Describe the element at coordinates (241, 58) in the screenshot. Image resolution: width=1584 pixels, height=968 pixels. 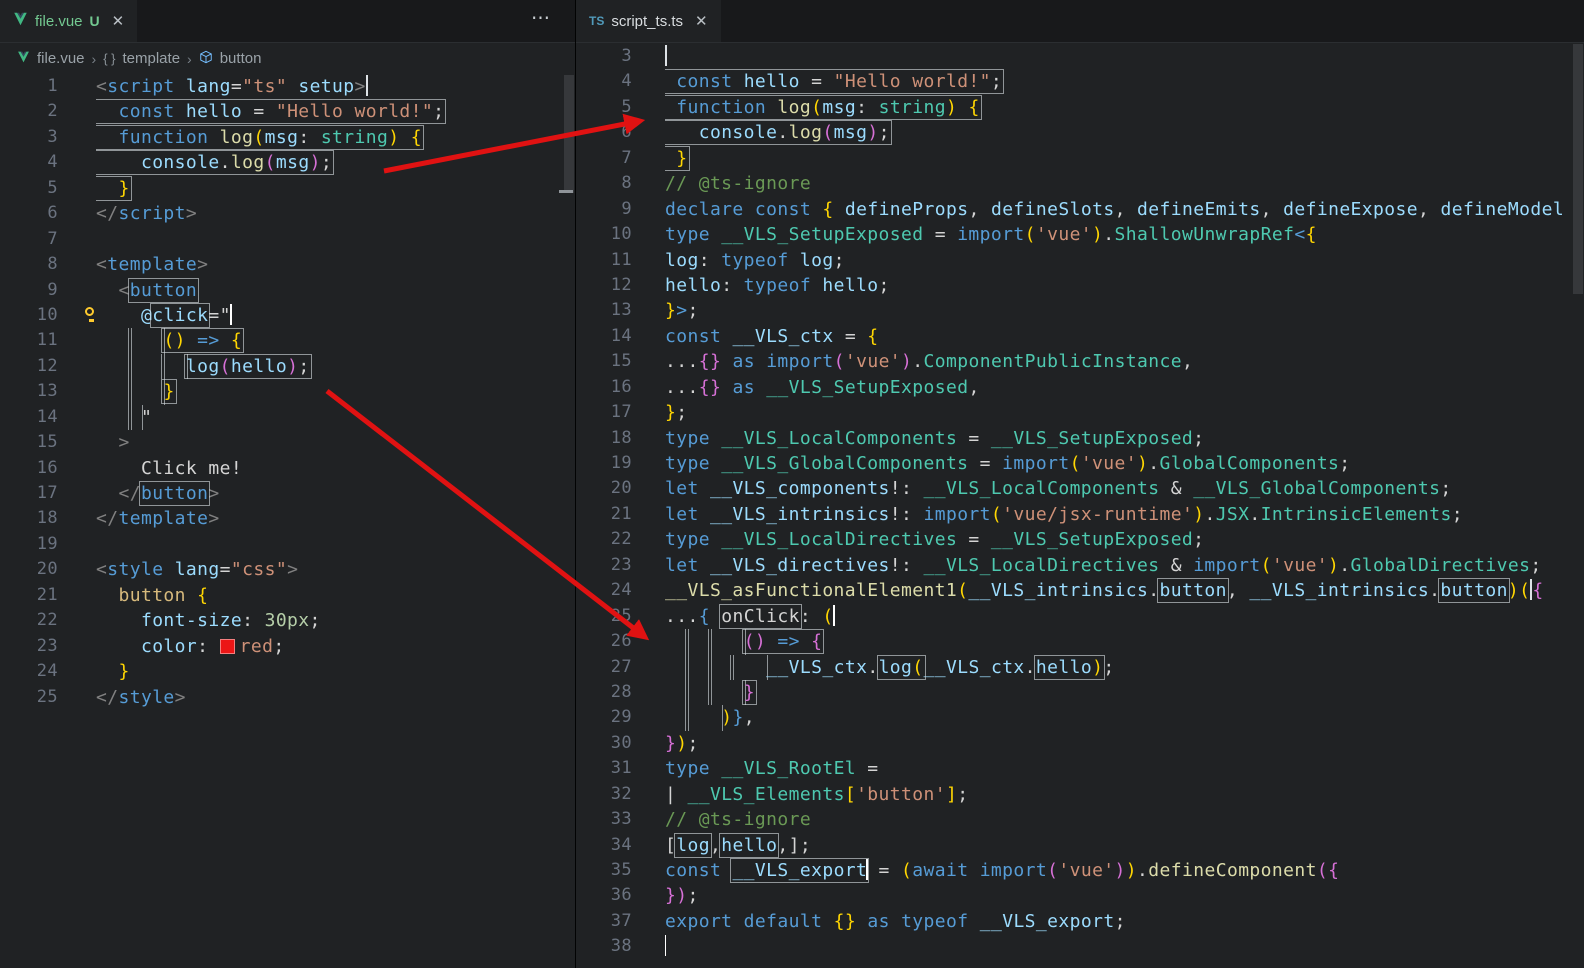
I see `breadcrumb-button: button` at that location.